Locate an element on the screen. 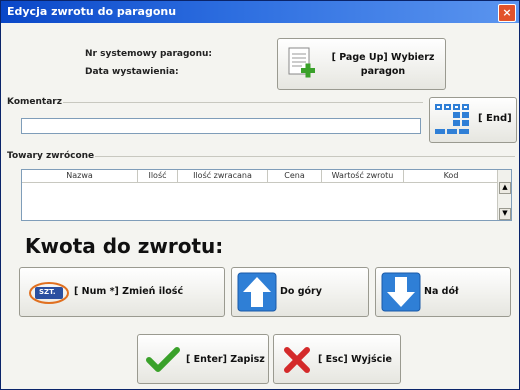 Image resolution: width=520 pixels, height=390 pixels. returned-items-label: Towary zwrócone is located at coordinates (51, 156).